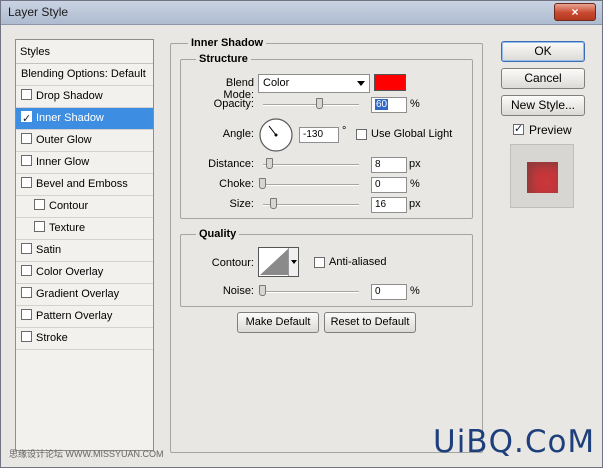 This screenshot has width=603, height=468. What do you see at coordinates (70, 118) in the screenshot?
I see `style-item-label: Inner Shadow` at bounding box center [70, 118].